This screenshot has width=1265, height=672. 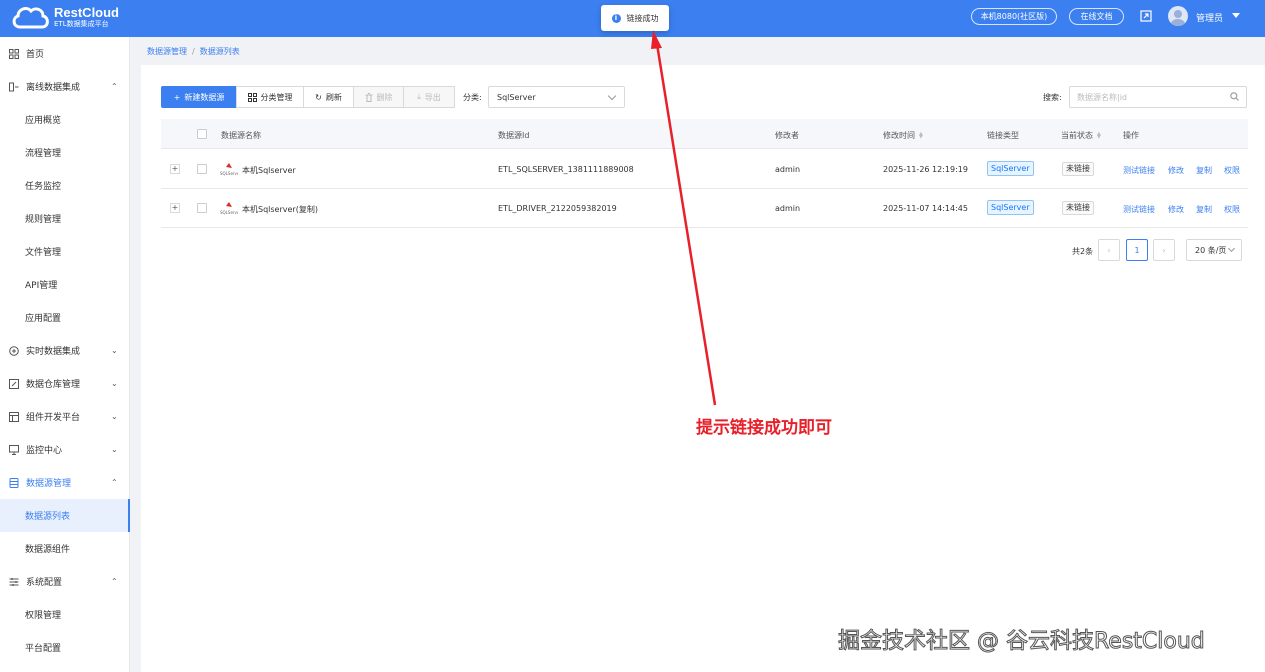 I want to click on new-datasource-button: + 新建数据源, so click(x=199, y=97).